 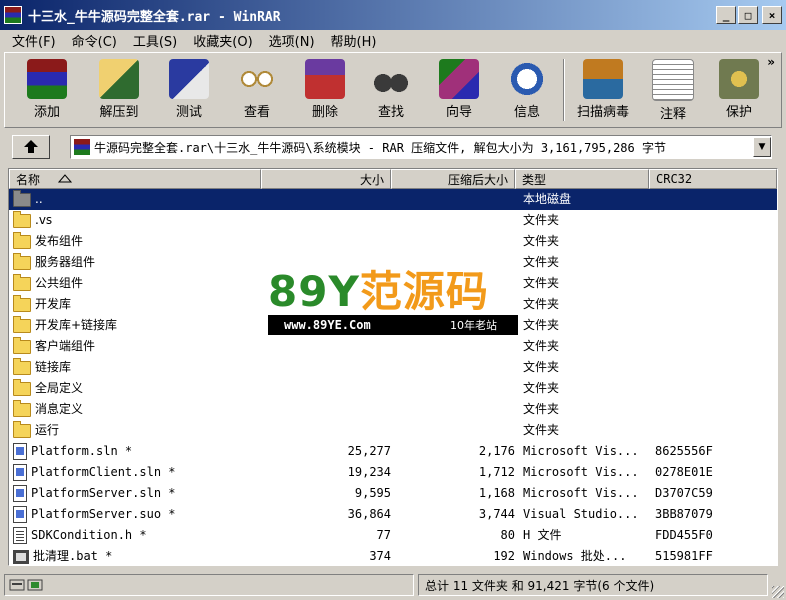 I want to click on column-header-crc: CRC32, so click(x=713, y=179).